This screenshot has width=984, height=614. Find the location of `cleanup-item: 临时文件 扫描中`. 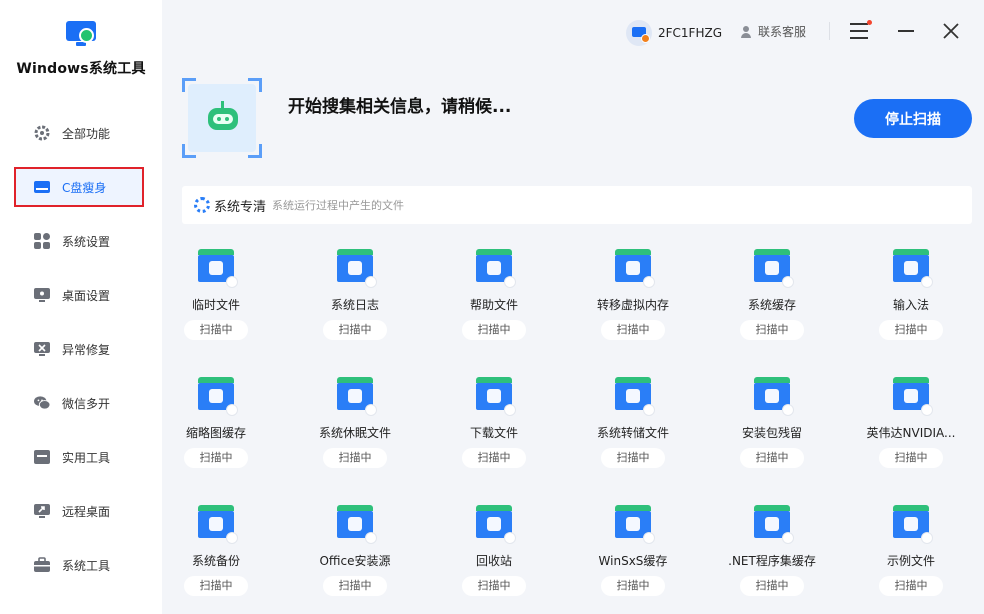

cleanup-item: 临时文件 扫描中 is located at coordinates (216, 294).